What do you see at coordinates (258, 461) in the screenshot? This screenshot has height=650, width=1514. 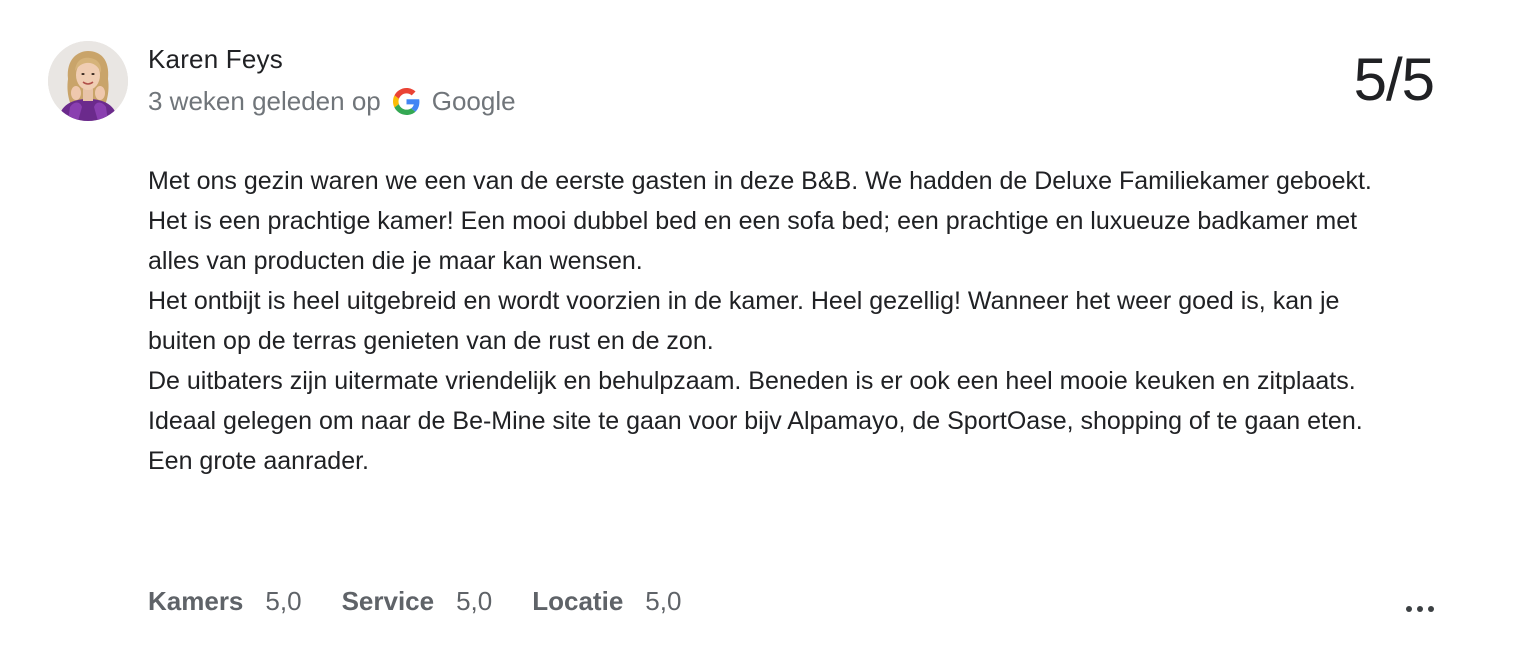 I see `review-paragraph: Een grote aanrader.` at bounding box center [258, 461].